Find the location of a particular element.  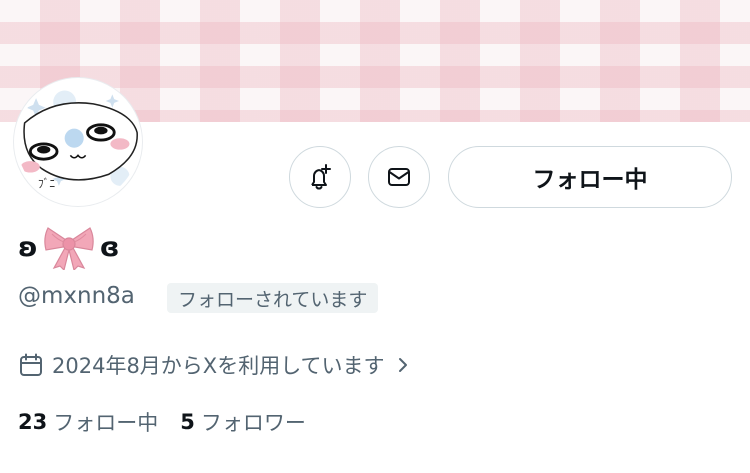

joined-date-text: 2024年8月からXを利用しています is located at coordinates (218, 366).